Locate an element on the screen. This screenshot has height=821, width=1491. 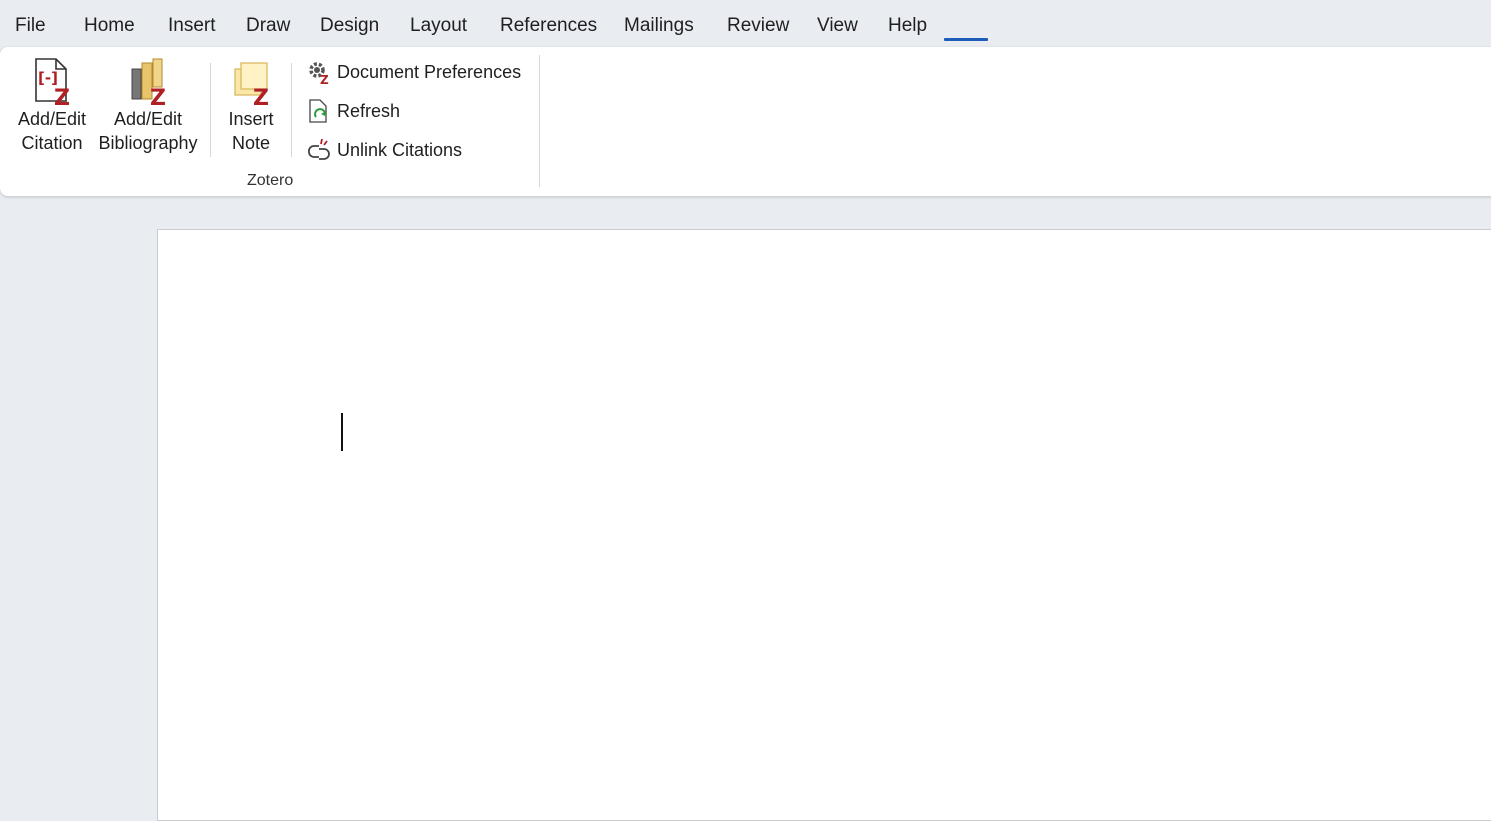
citation-icon: [-] Z is located at coordinates (52, 82).